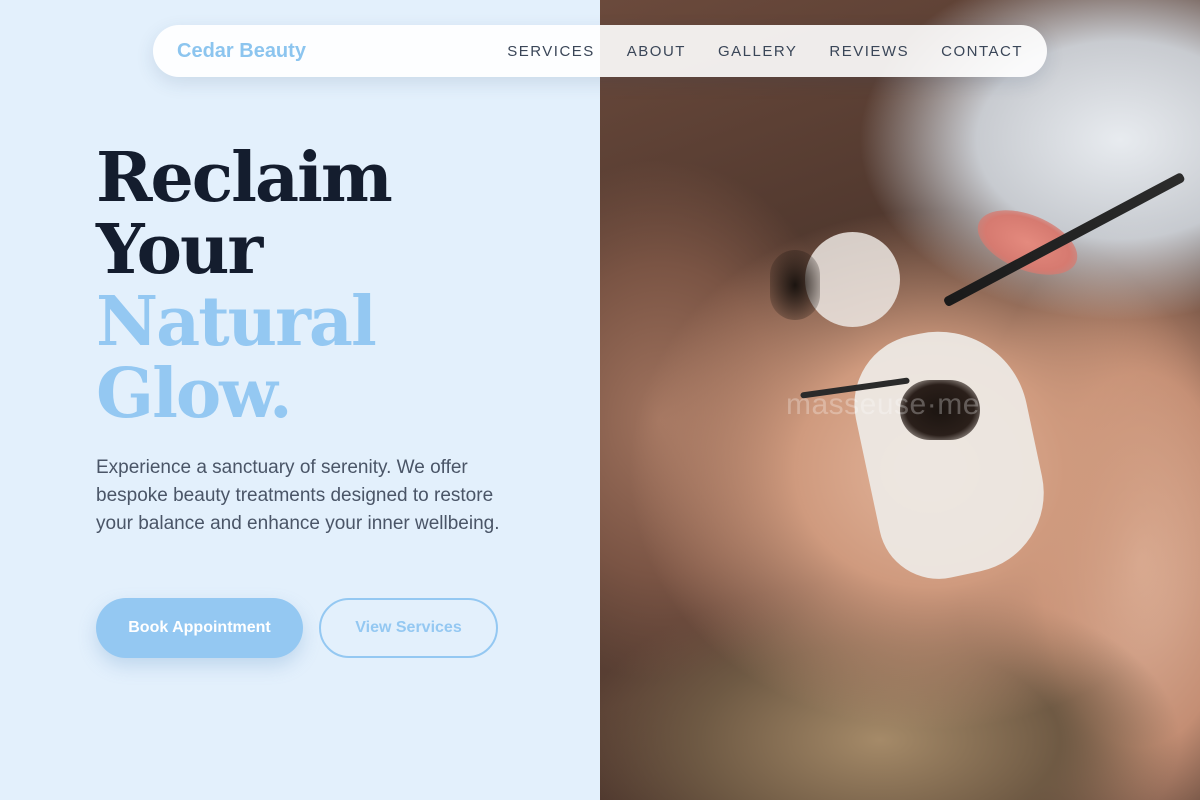 The height and width of the screenshot is (800, 1200). Describe the element at coordinates (656, 51) in the screenshot. I see `nav-link-about: ABOUT` at that location.